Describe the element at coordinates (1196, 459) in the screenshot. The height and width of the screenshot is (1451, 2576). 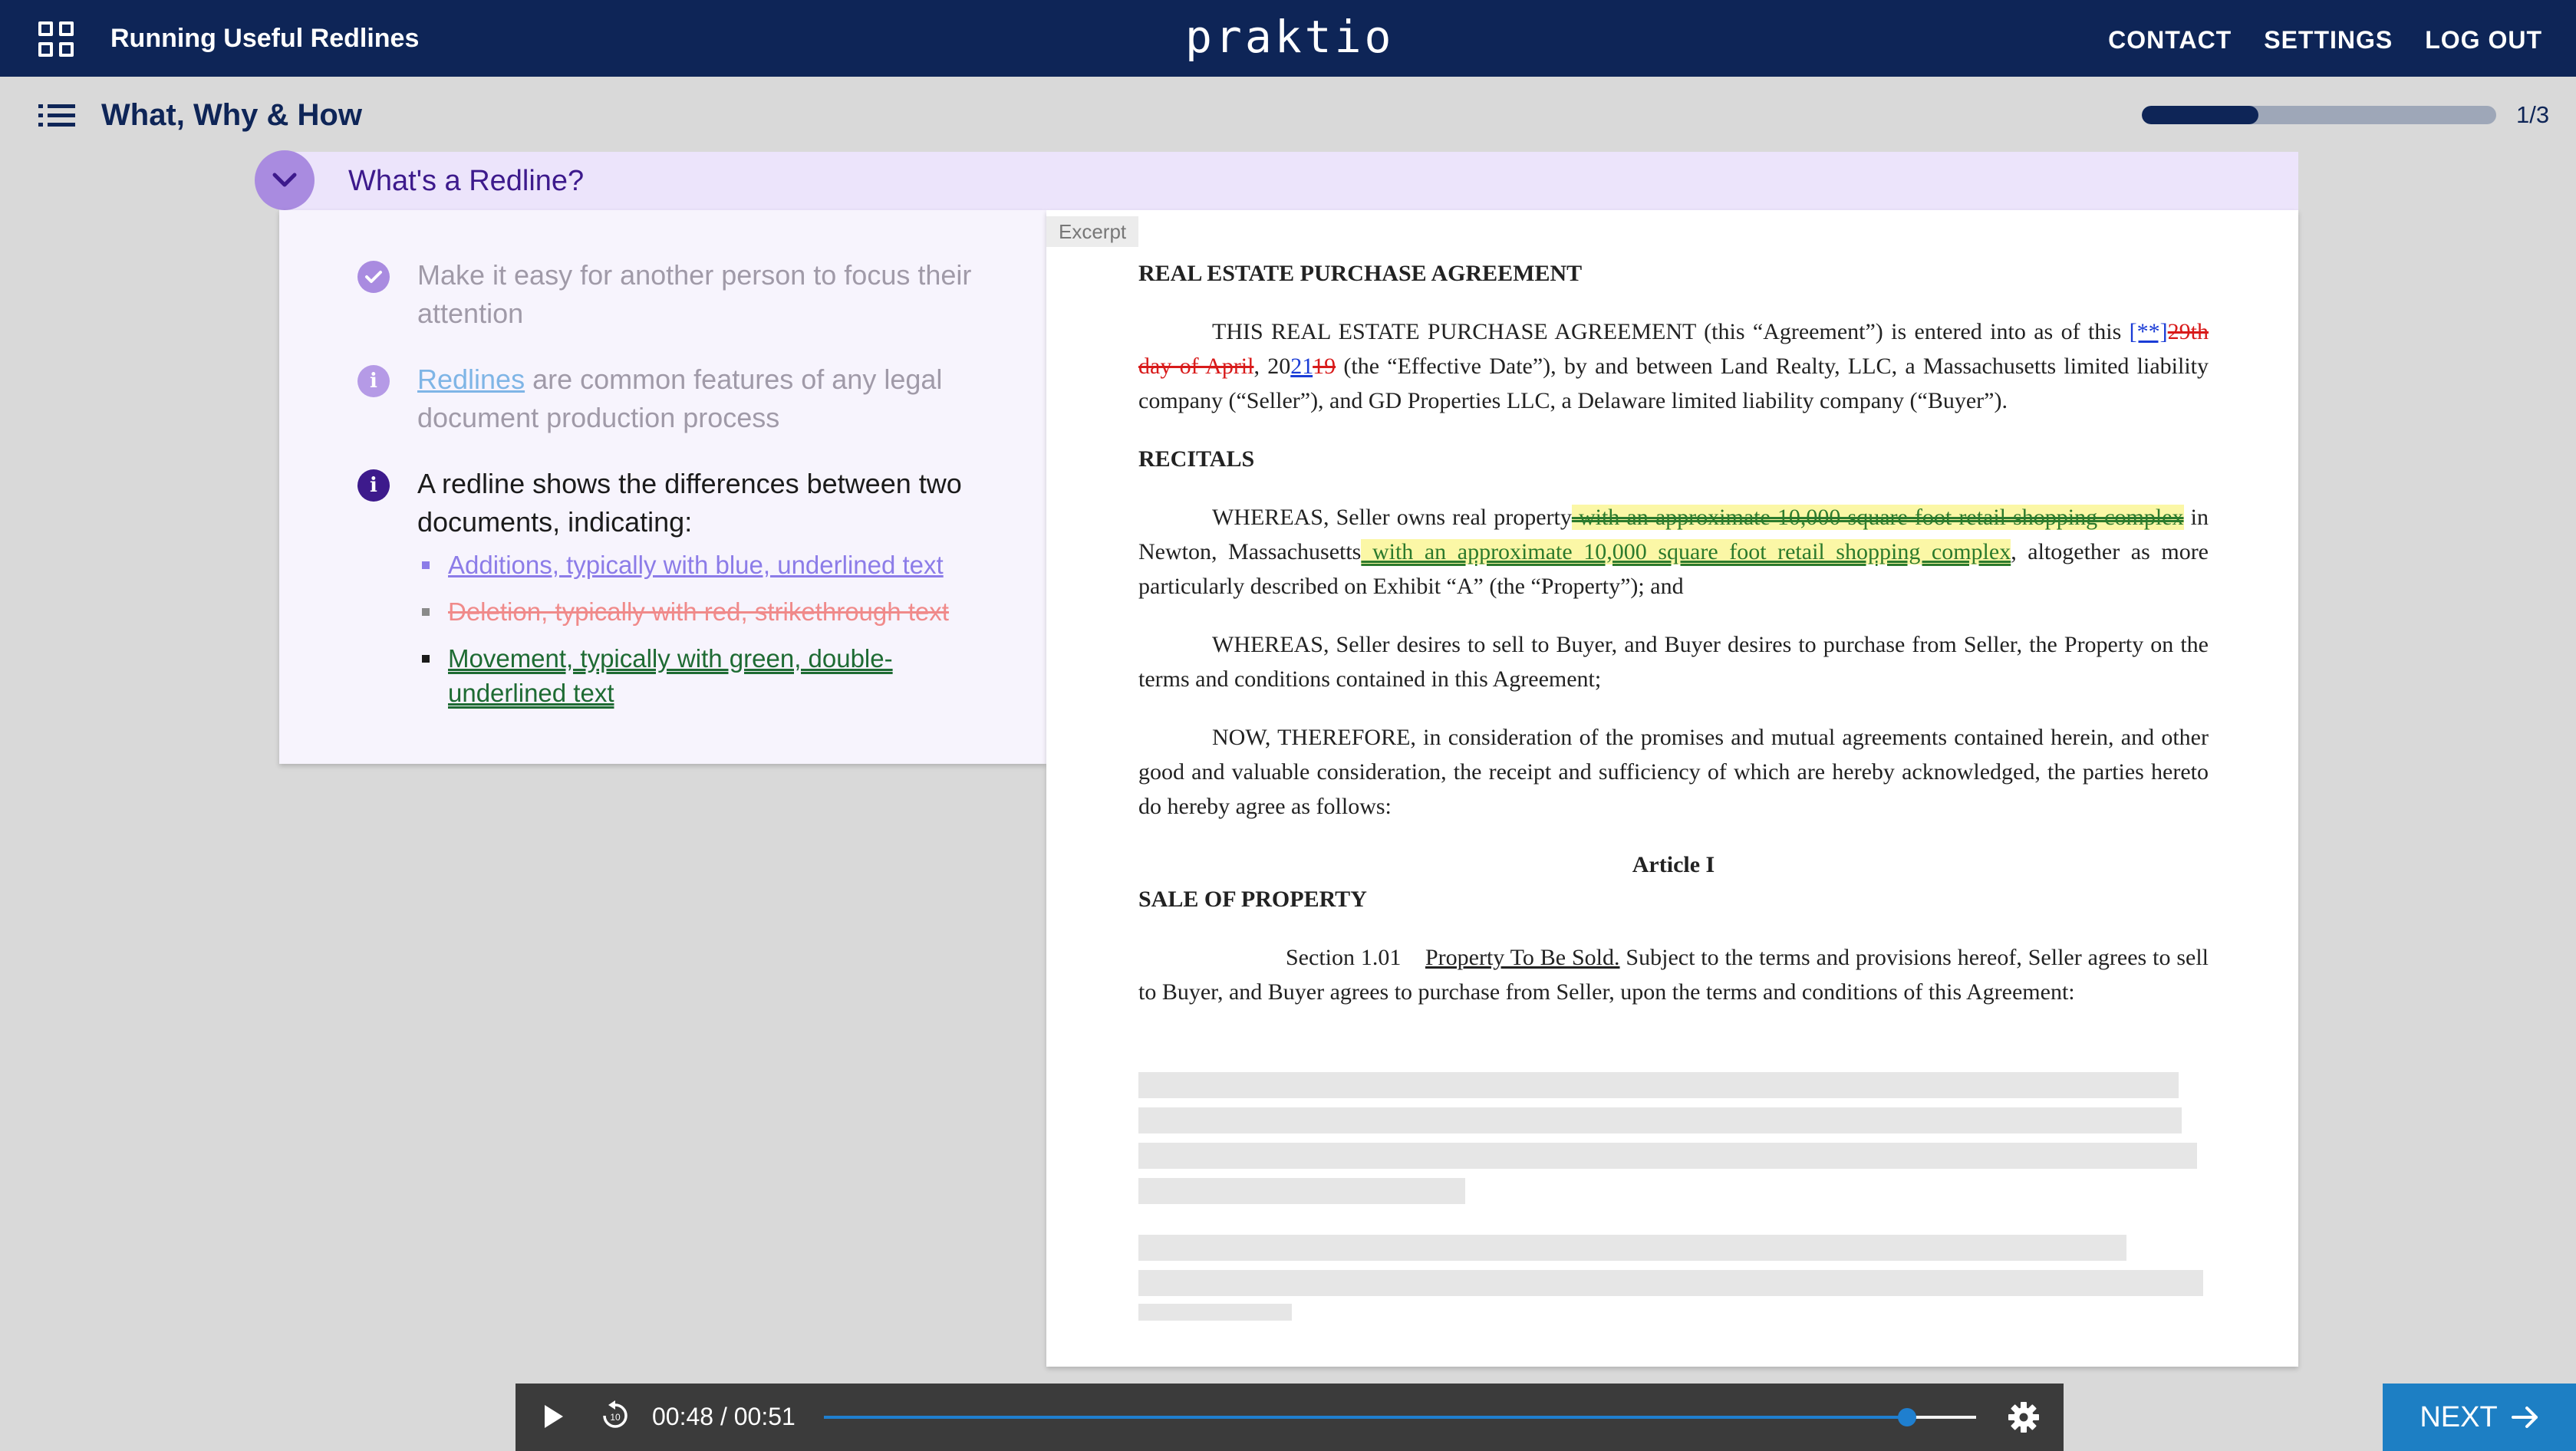
I see `recitals-heading: RECITALS` at that location.